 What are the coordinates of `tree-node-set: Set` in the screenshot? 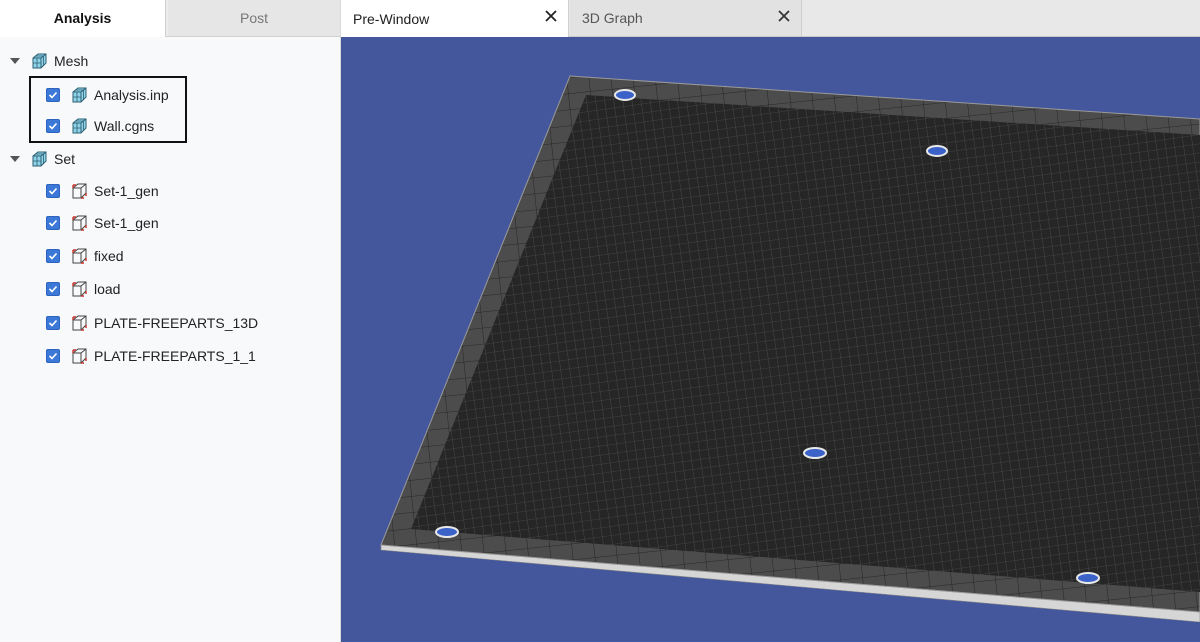 It's located at (42, 159).